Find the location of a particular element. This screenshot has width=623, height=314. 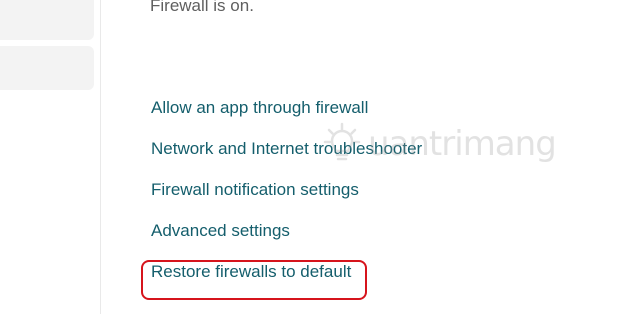

firewall-notification-settings-link: Firewall notification settings is located at coordinates (286, 198).